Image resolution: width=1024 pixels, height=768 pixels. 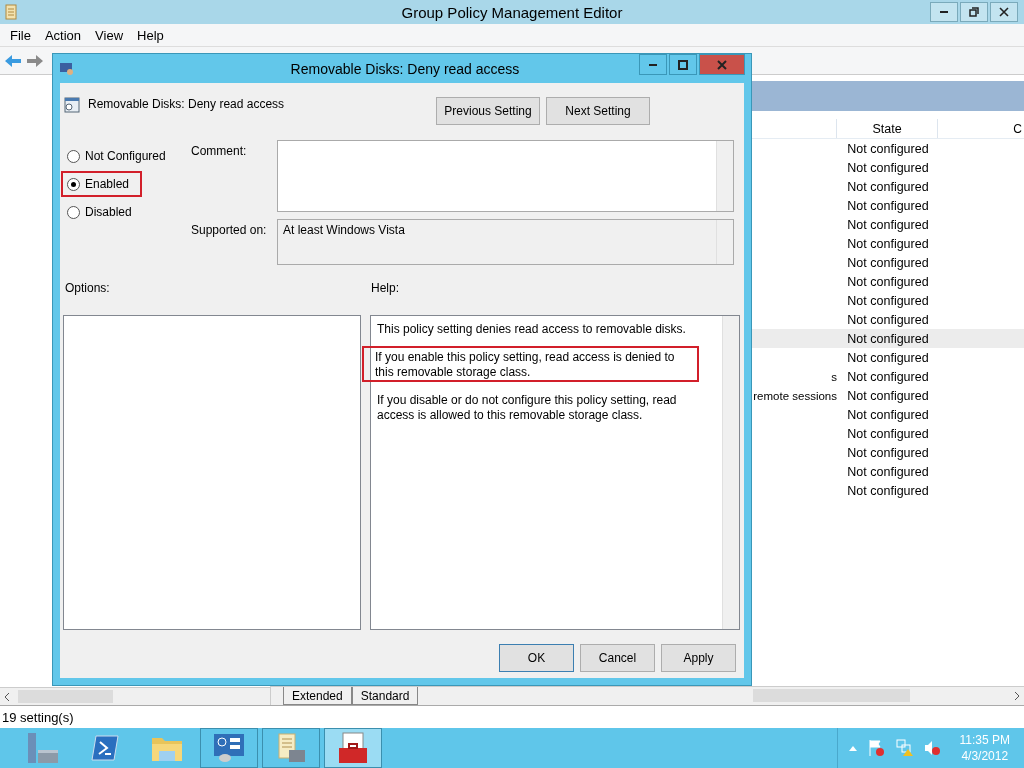 I want to click on dialog-button: Cancel, so click(x=617, y=658).